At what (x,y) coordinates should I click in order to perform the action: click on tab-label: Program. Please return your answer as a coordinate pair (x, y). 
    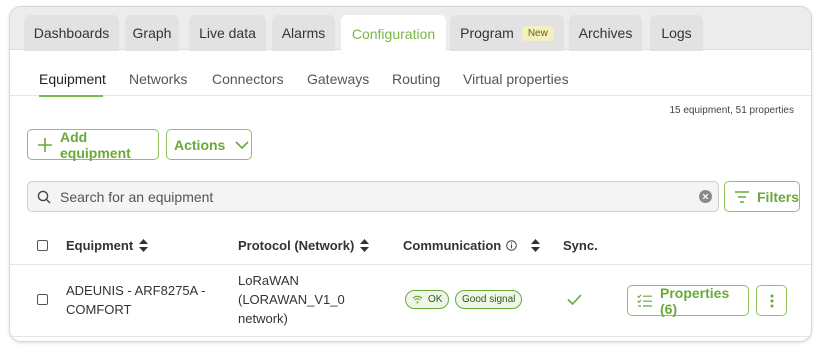
    Looking at the image, I should click on (487, 33).